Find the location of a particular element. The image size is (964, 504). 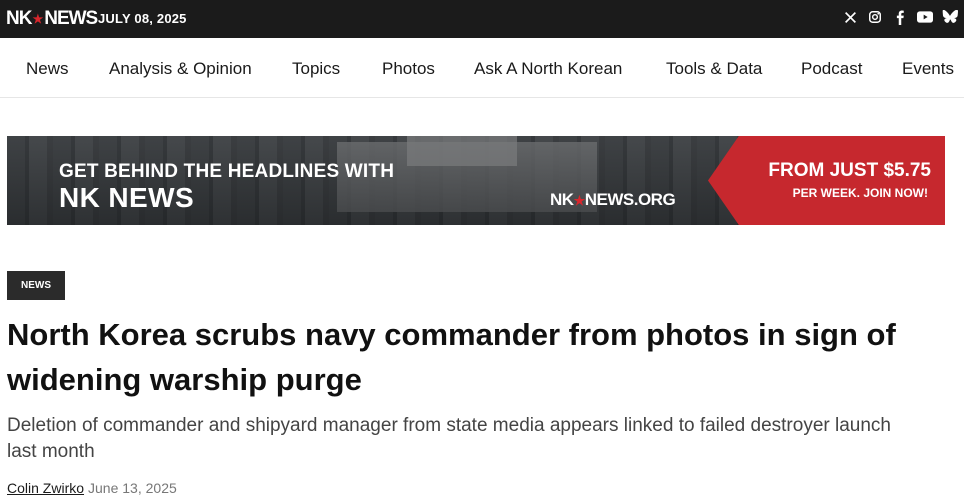

youtube-icon is located at coordinates (925, 17).